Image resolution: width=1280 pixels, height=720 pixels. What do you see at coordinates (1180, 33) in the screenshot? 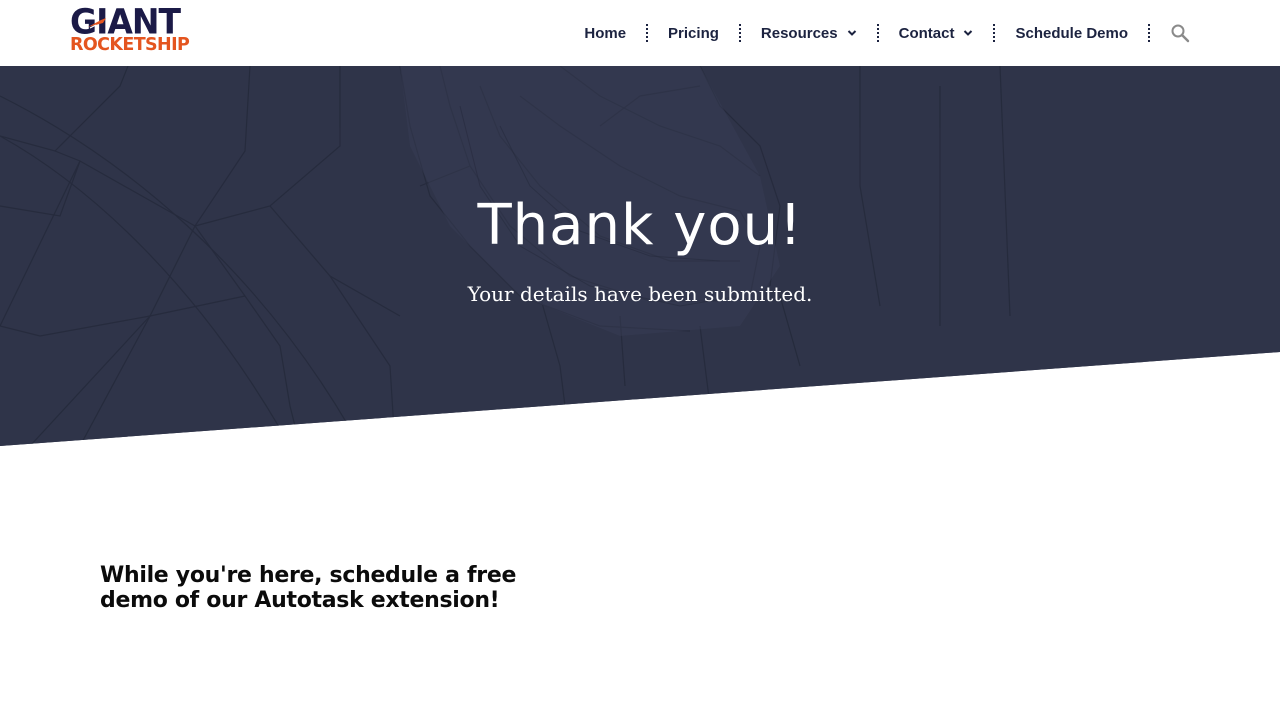
I see `search-icon` at bounding box center [1180, 33].